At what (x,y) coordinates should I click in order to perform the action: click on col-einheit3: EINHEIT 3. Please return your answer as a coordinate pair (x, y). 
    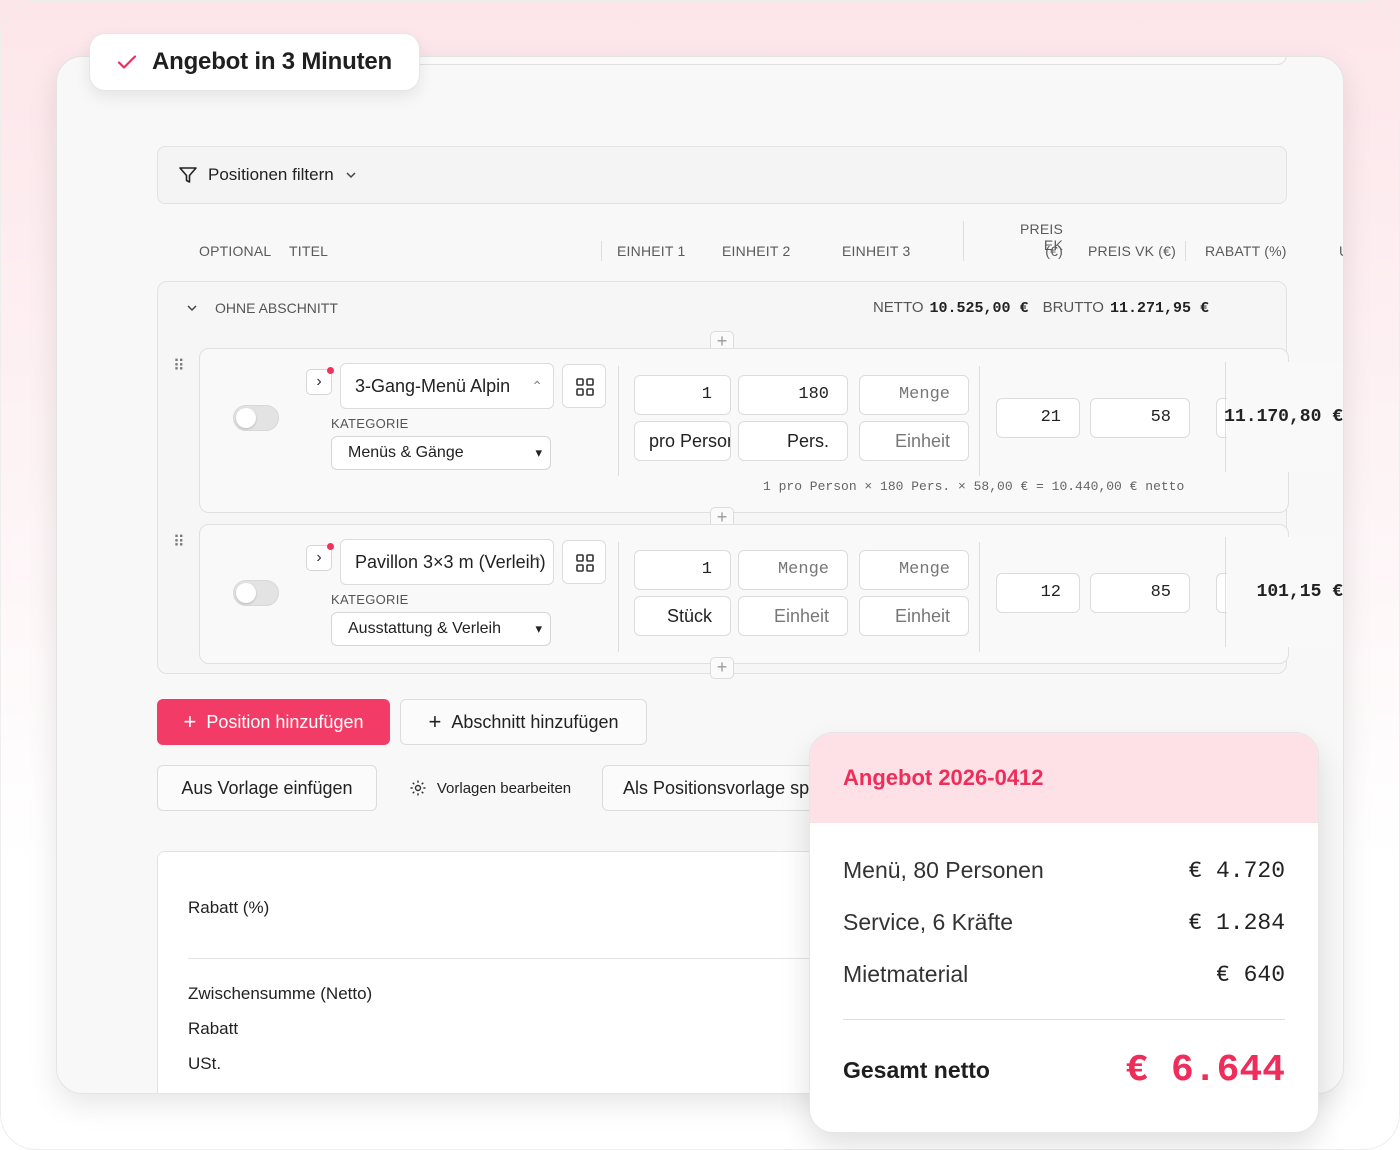
    Looking at the image, I should click on (876, 251).